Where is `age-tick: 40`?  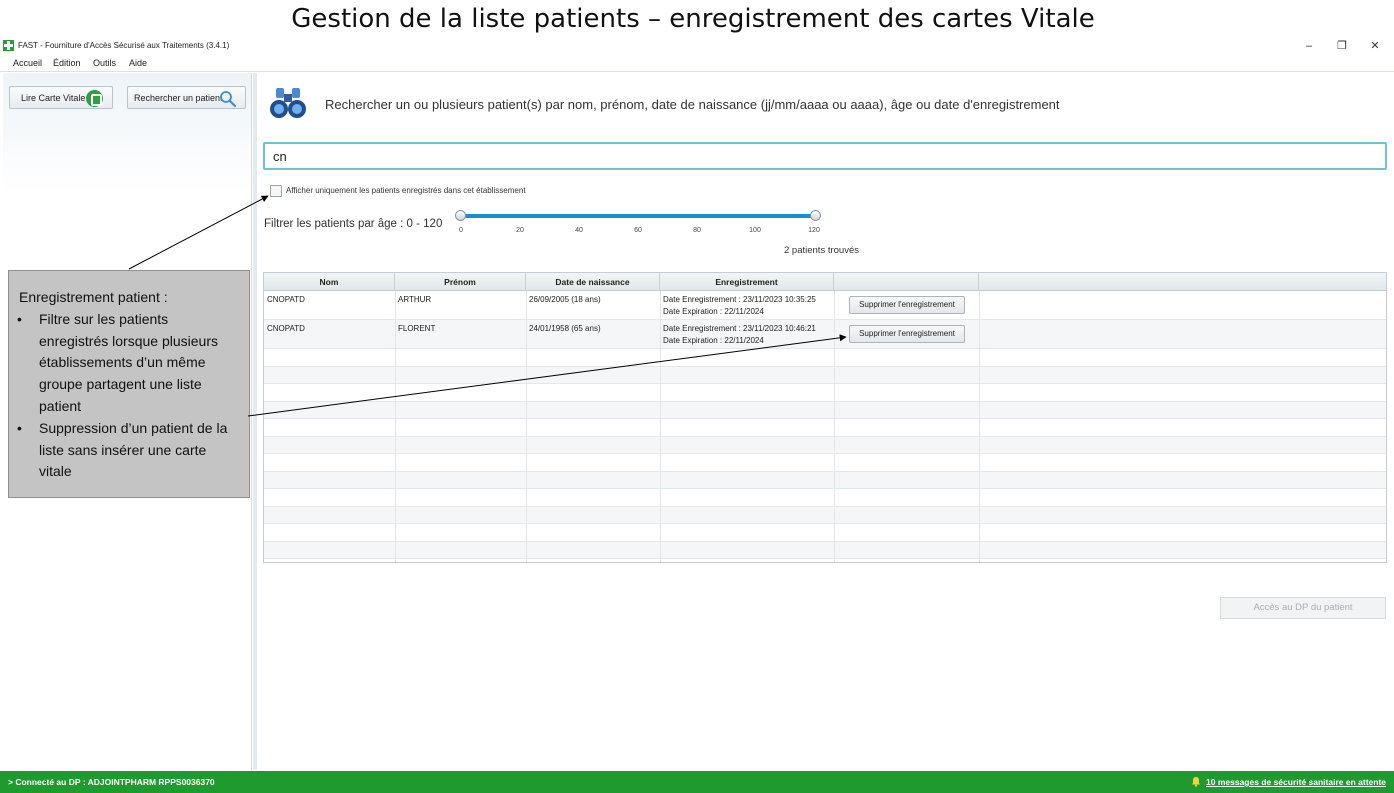
age-tick: 40 is located at coordinates (579, 230).